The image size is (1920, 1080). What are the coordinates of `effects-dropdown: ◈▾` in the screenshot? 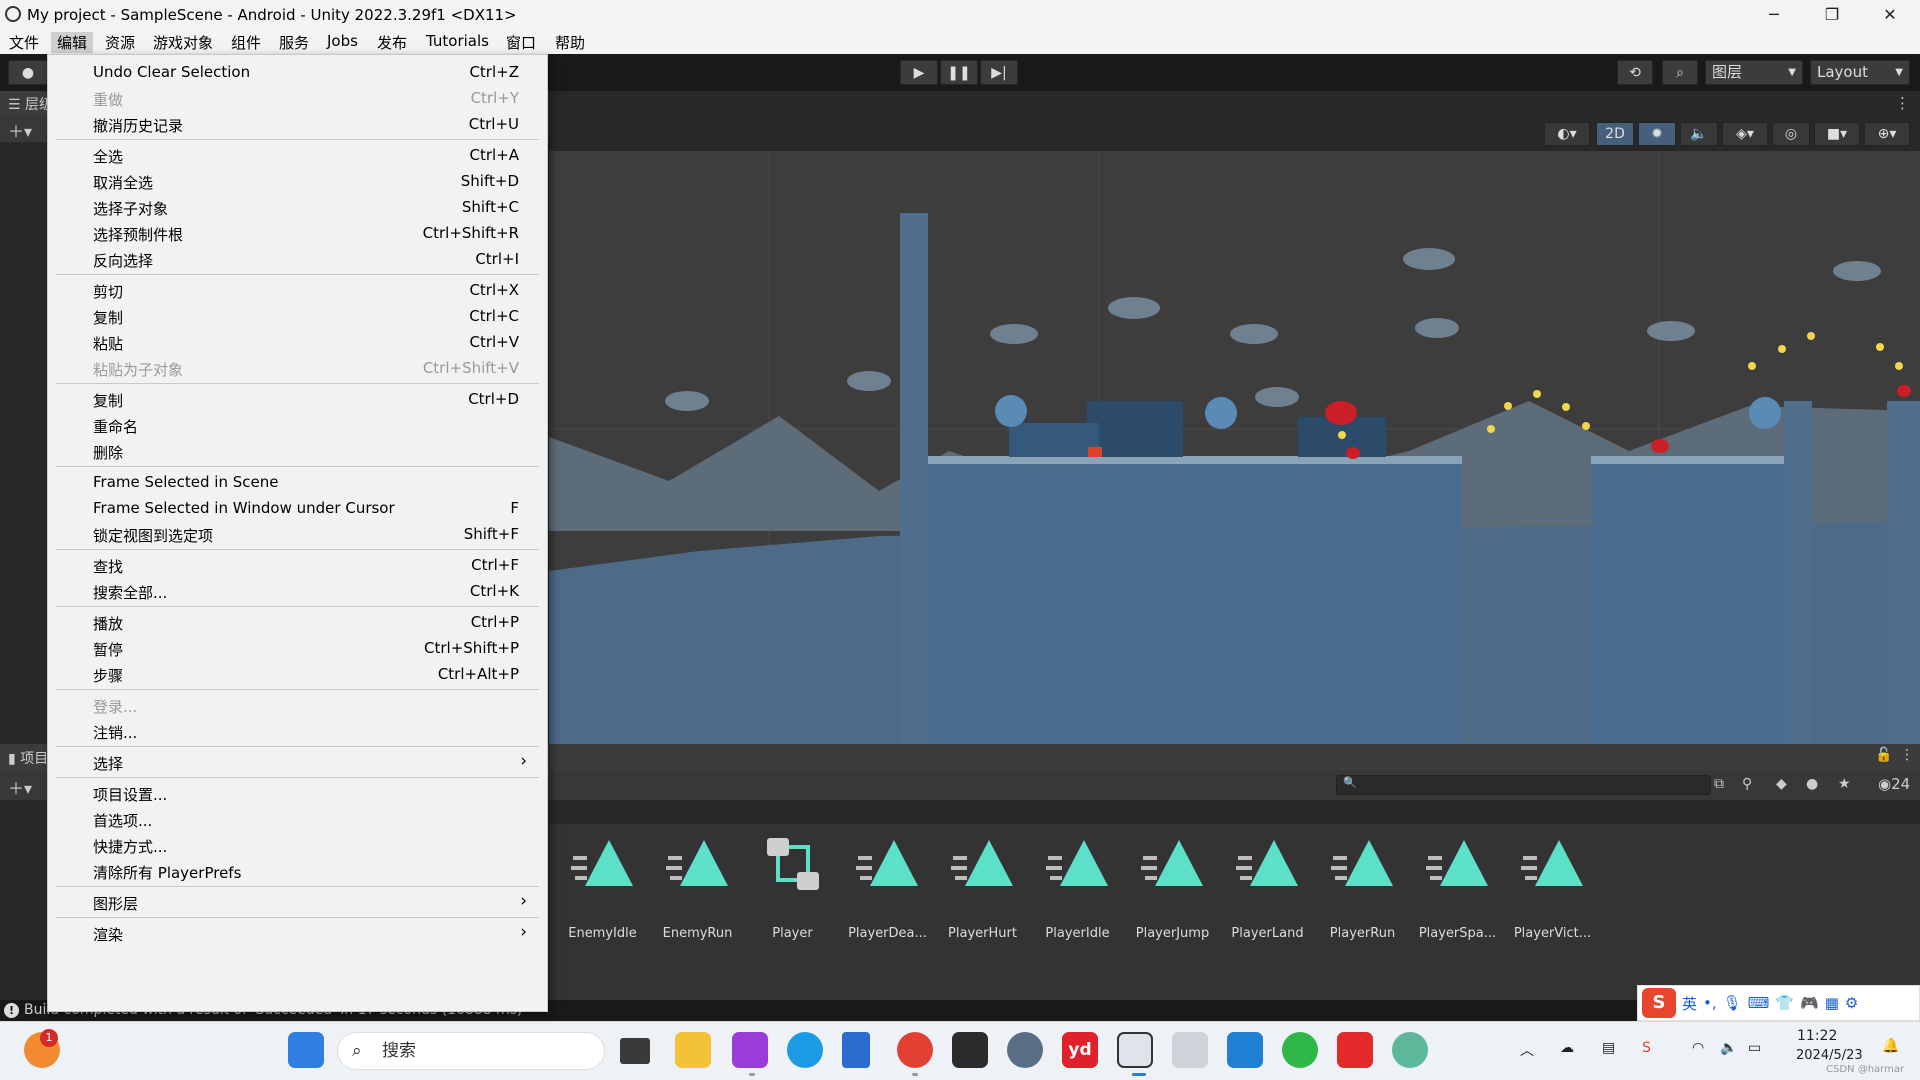 It's located at (1745, 134).